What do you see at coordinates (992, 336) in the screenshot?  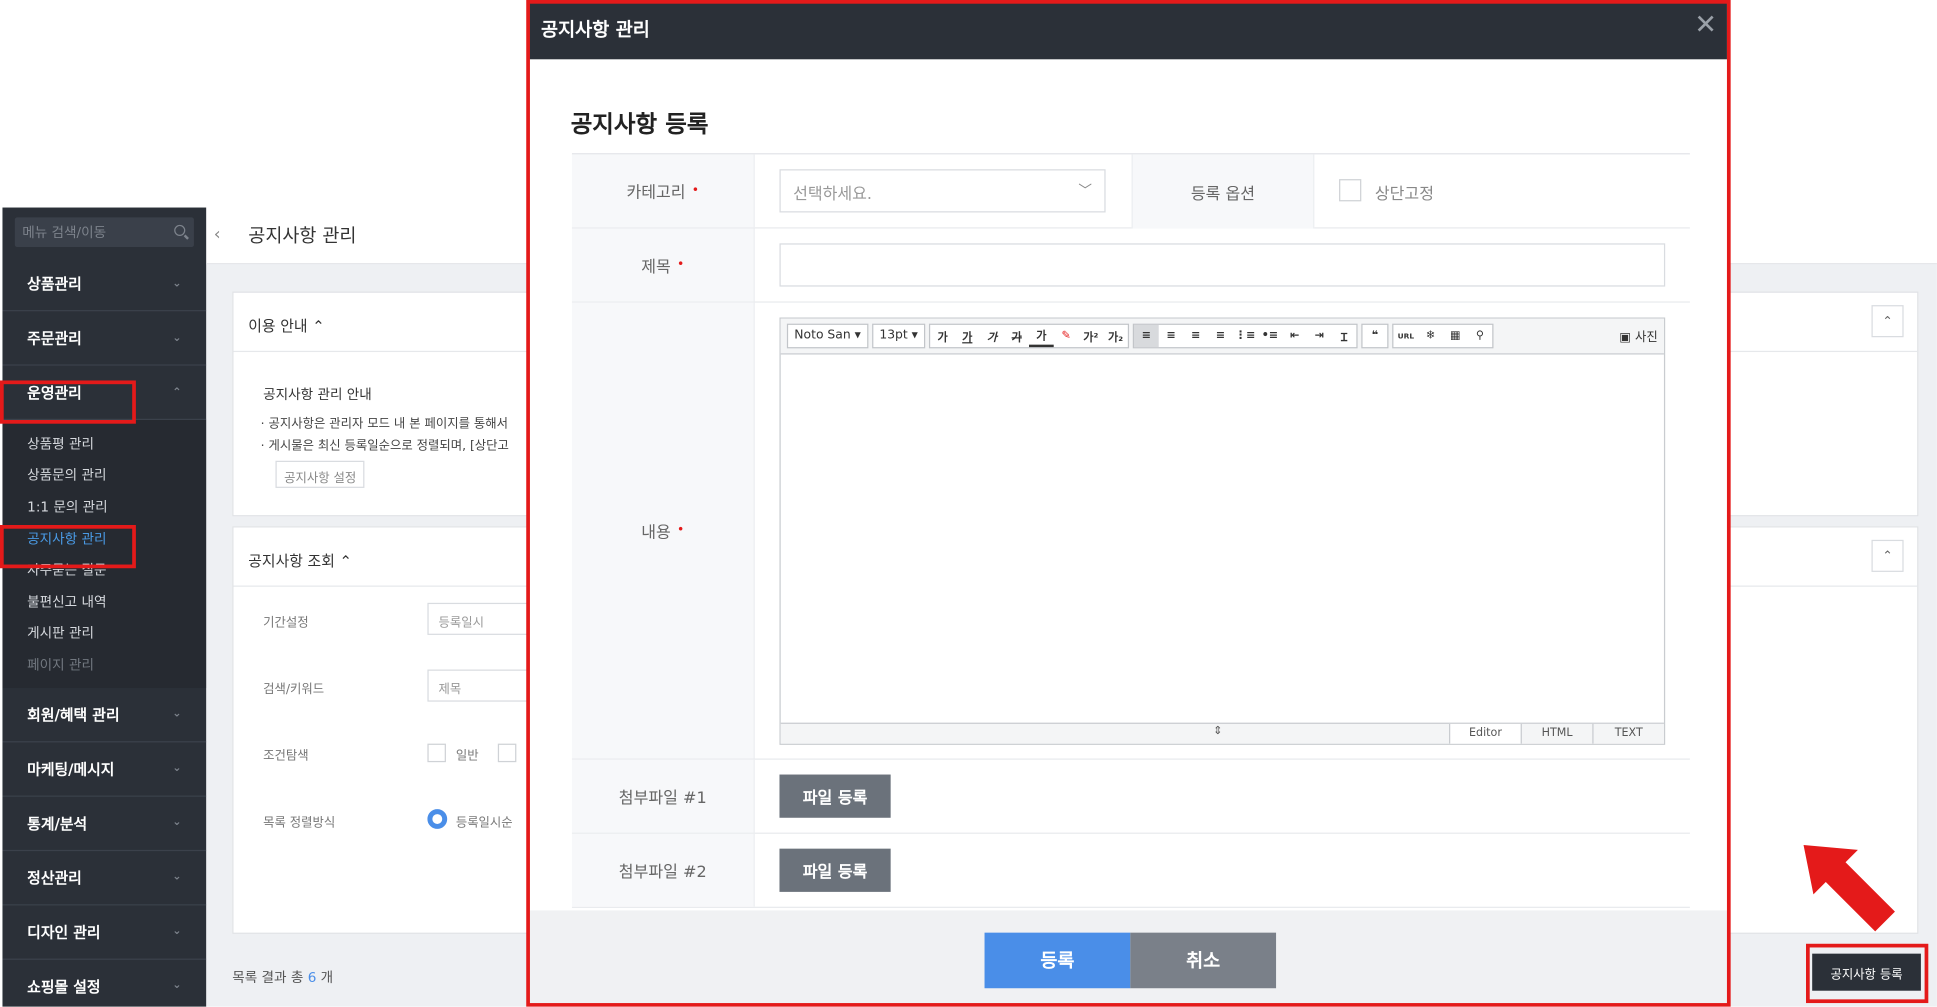 I see `italic-icon: 가` at bounding box center [992, 336].